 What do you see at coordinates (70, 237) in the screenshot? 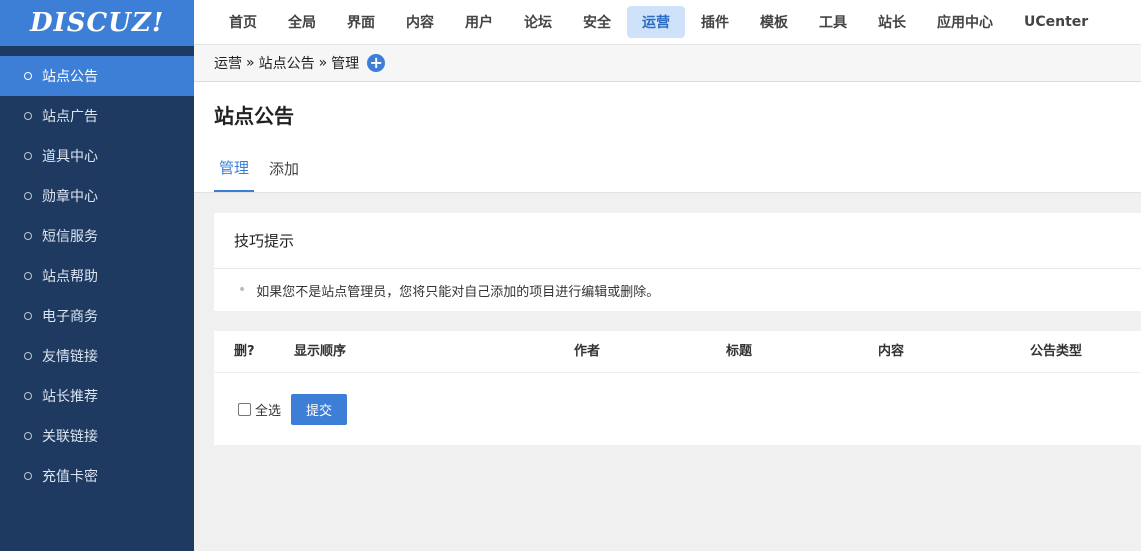
I see `sidebar-item-label: 短信服务` at bounding box center [70, 237].